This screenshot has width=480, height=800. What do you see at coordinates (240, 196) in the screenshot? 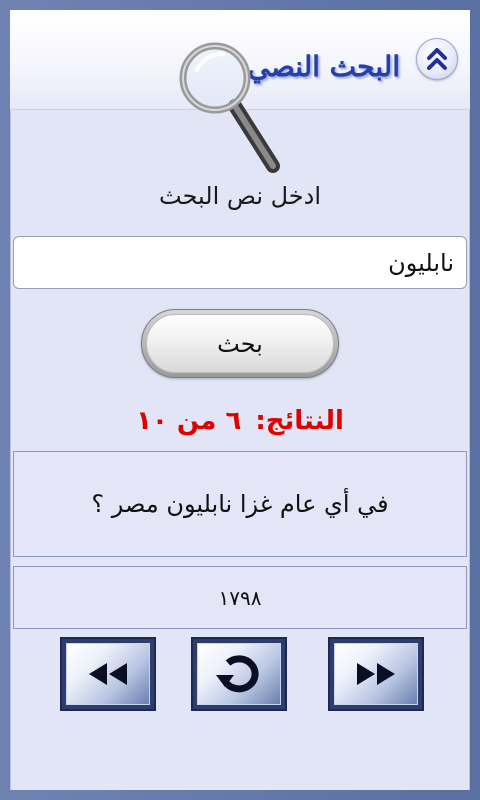
I see `search-prompt-label: ادخل نص البحث` at bounding box center [240, 196].